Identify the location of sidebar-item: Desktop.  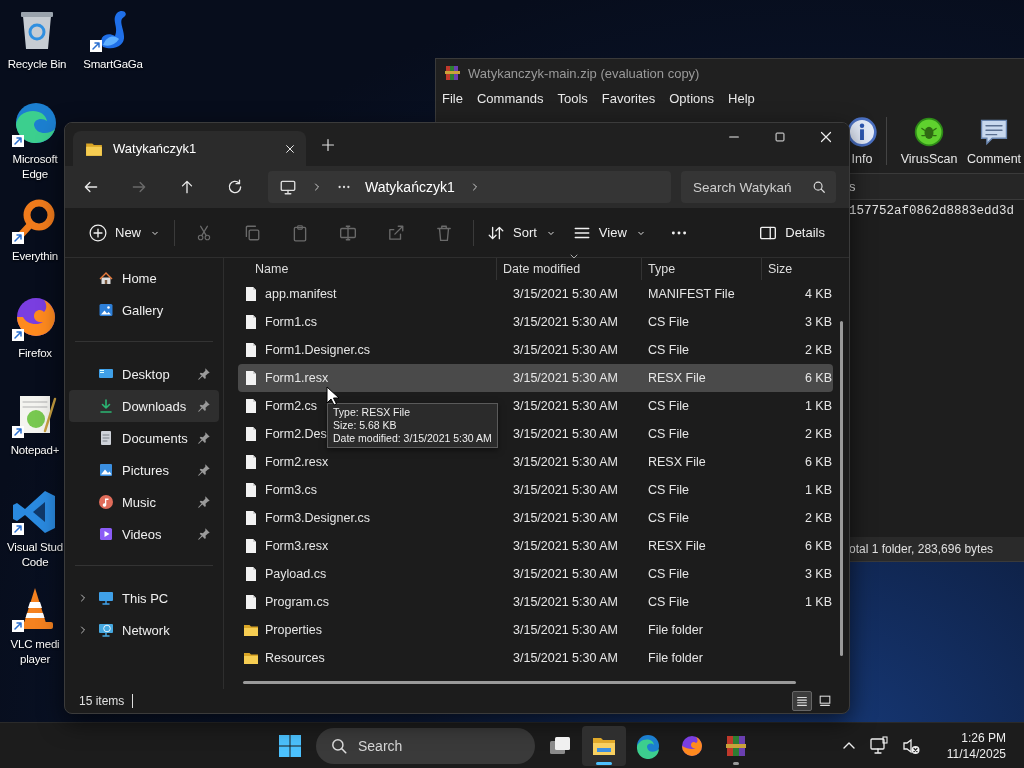
(144, 374).